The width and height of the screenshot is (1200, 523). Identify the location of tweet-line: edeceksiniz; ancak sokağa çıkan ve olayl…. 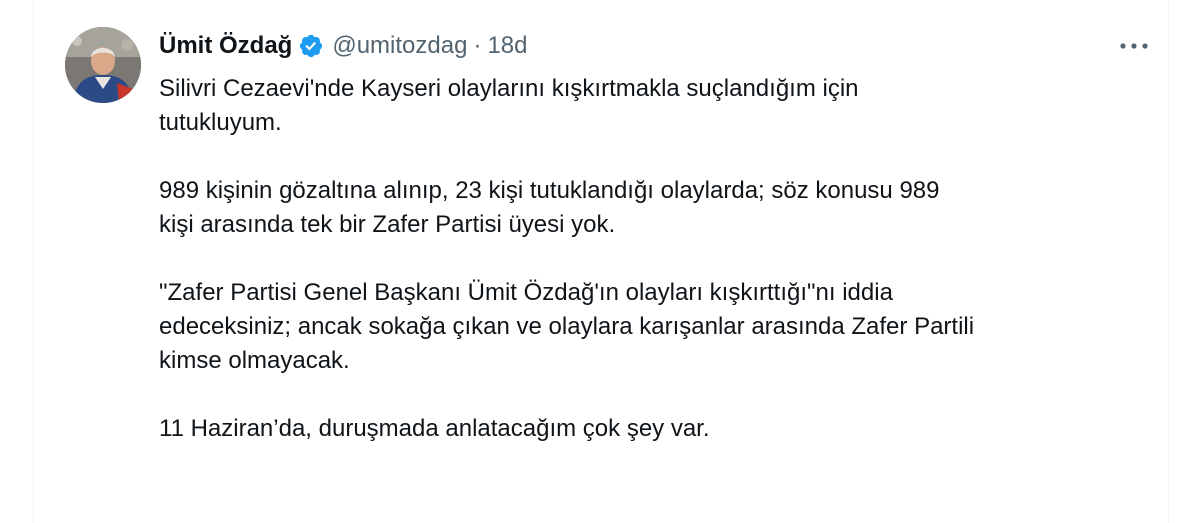
(567, 326).